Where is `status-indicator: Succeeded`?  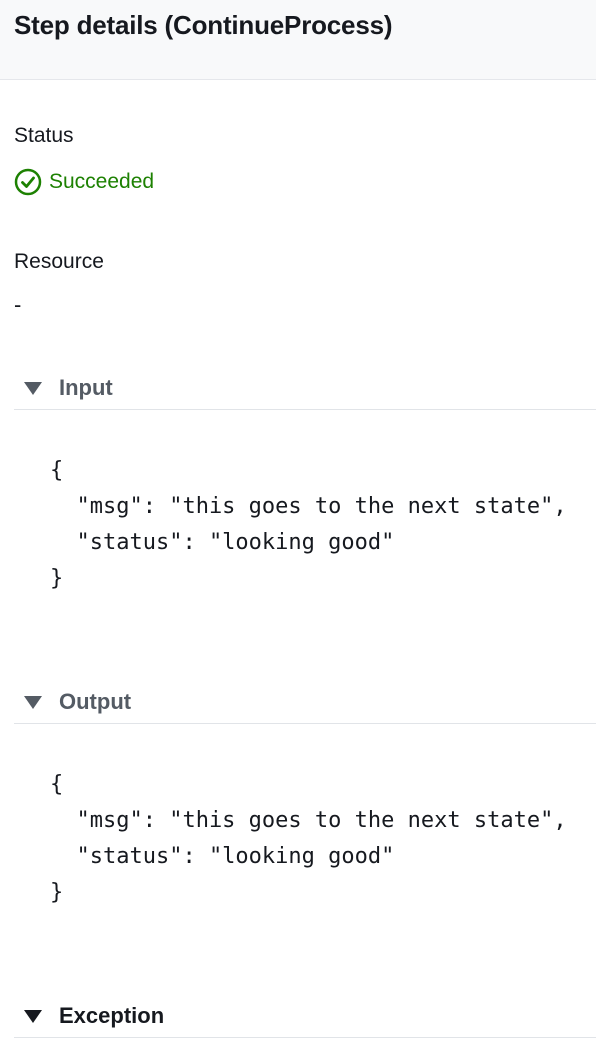
status-indicator: Succeeded is located at coordinates (84, 182).